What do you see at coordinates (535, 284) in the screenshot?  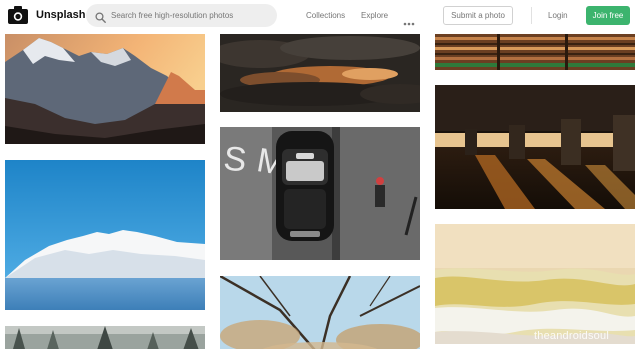 I see `photo-sand-and-waves` at bounding box center [535, 284].